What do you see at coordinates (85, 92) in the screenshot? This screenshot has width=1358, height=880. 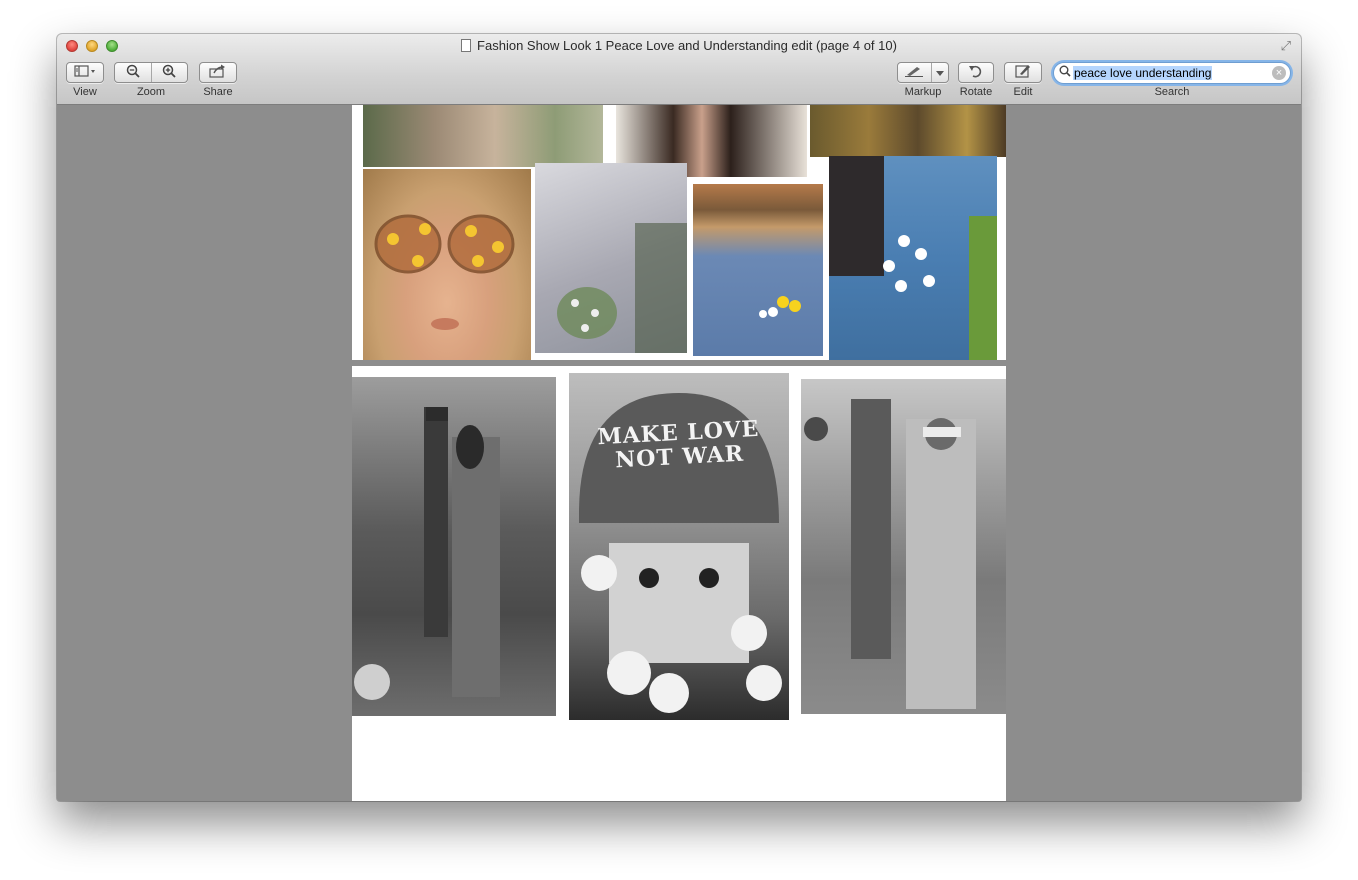 I see `view-label: View` at bounding box center [85, 92].